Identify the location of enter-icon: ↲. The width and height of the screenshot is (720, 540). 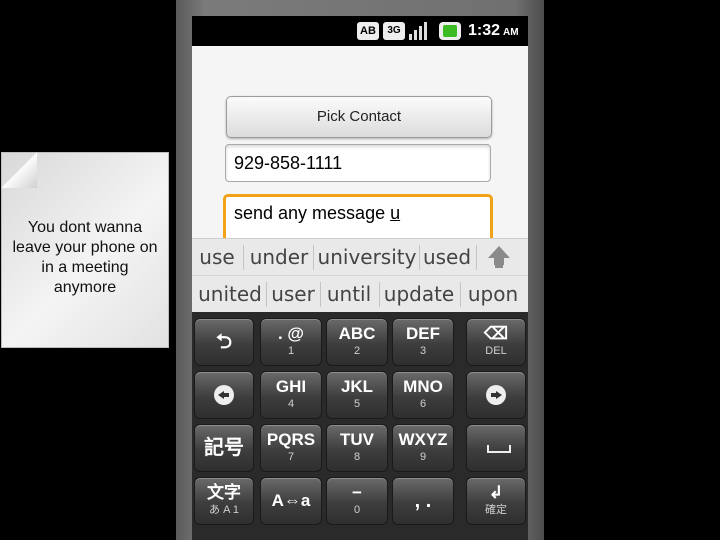
(496, 492).